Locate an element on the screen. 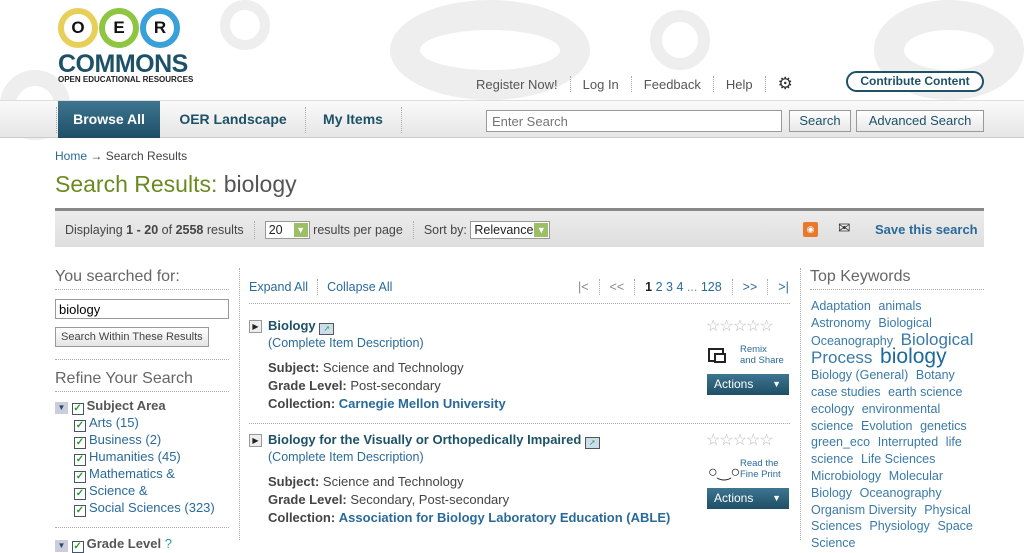 The width and height of the screenshot is (1024, 553). page-1: 1 is located at coordinates (648, 287).